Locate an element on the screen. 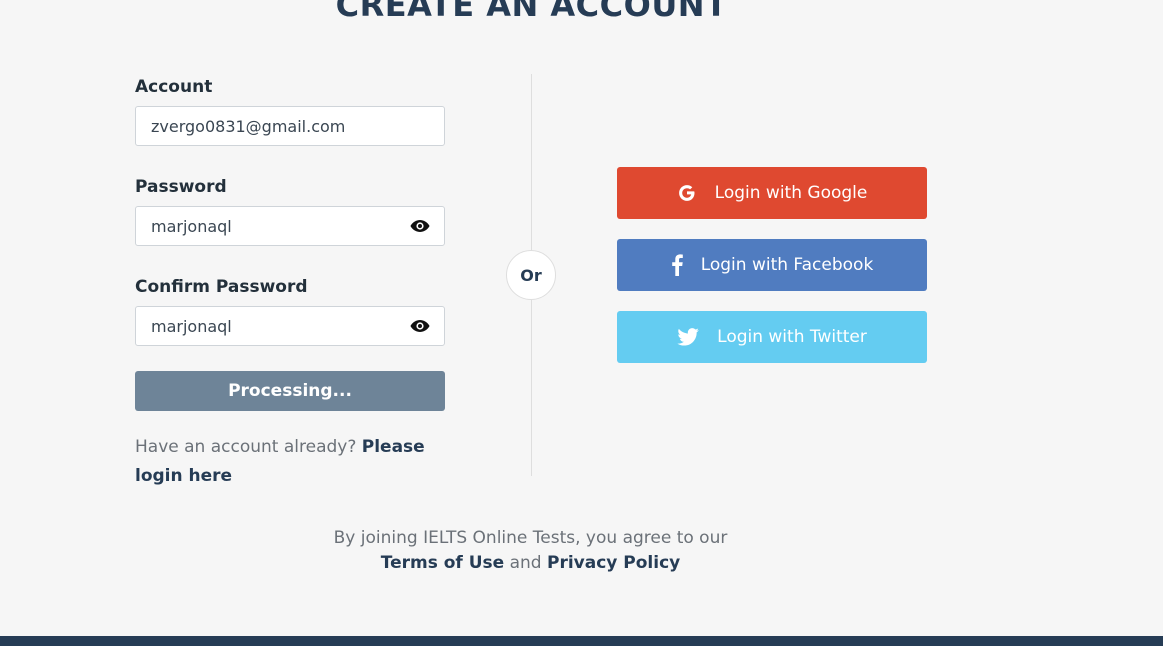  agreement-links: Terms of Use and Privacy Policy is located at coordinates (530, 563).